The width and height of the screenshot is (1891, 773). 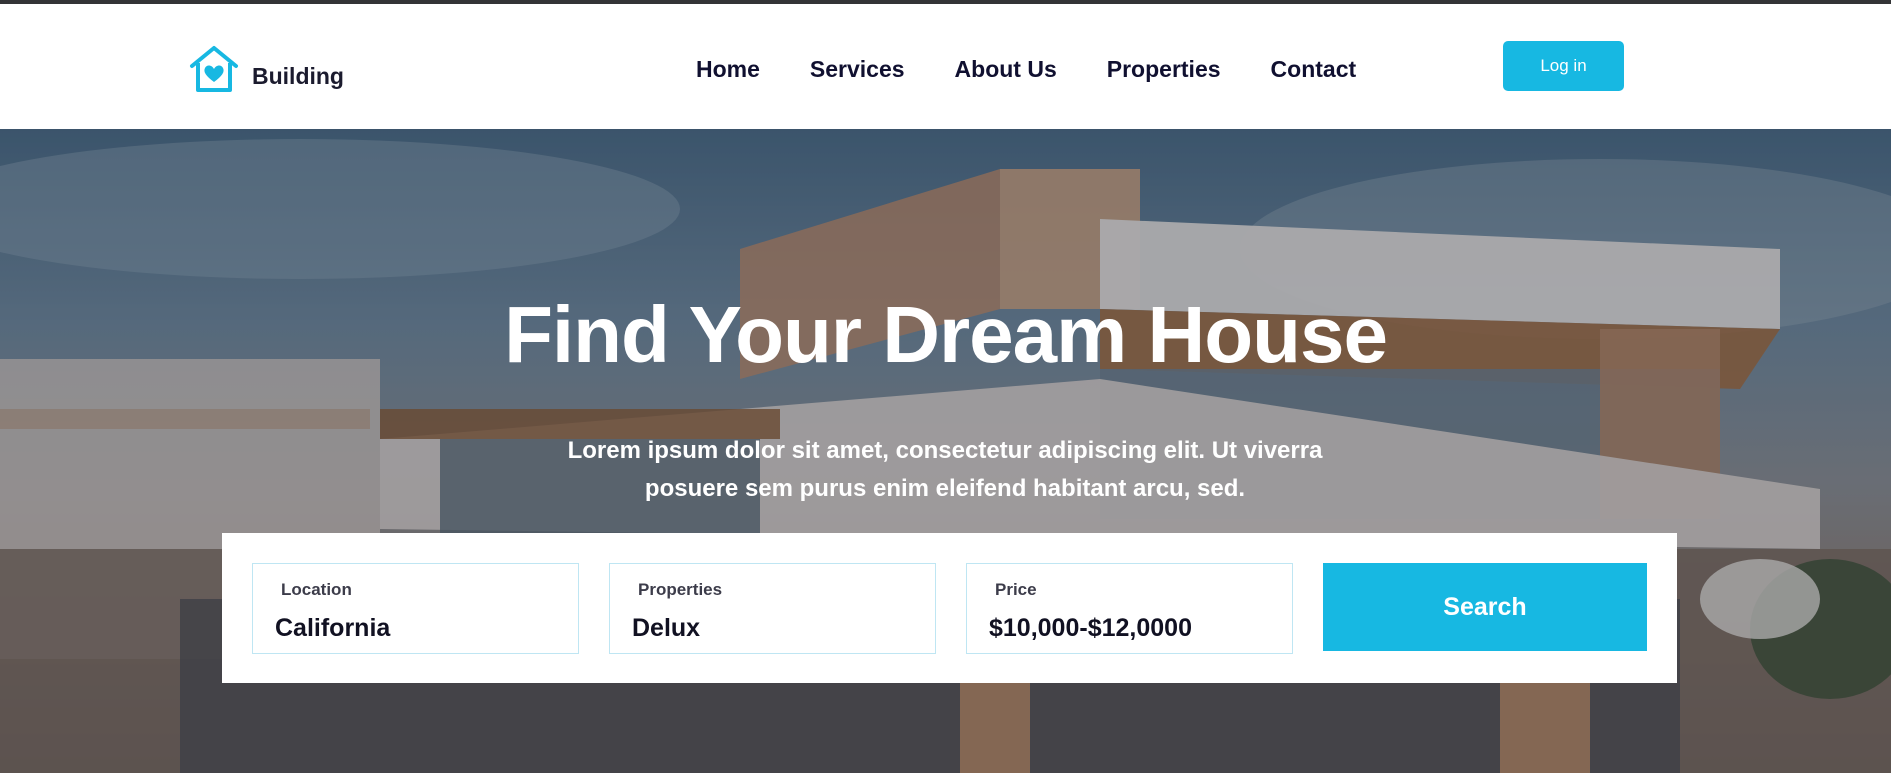 I want to click on nav-about-us: About Us, so click(x=1006, y=69).